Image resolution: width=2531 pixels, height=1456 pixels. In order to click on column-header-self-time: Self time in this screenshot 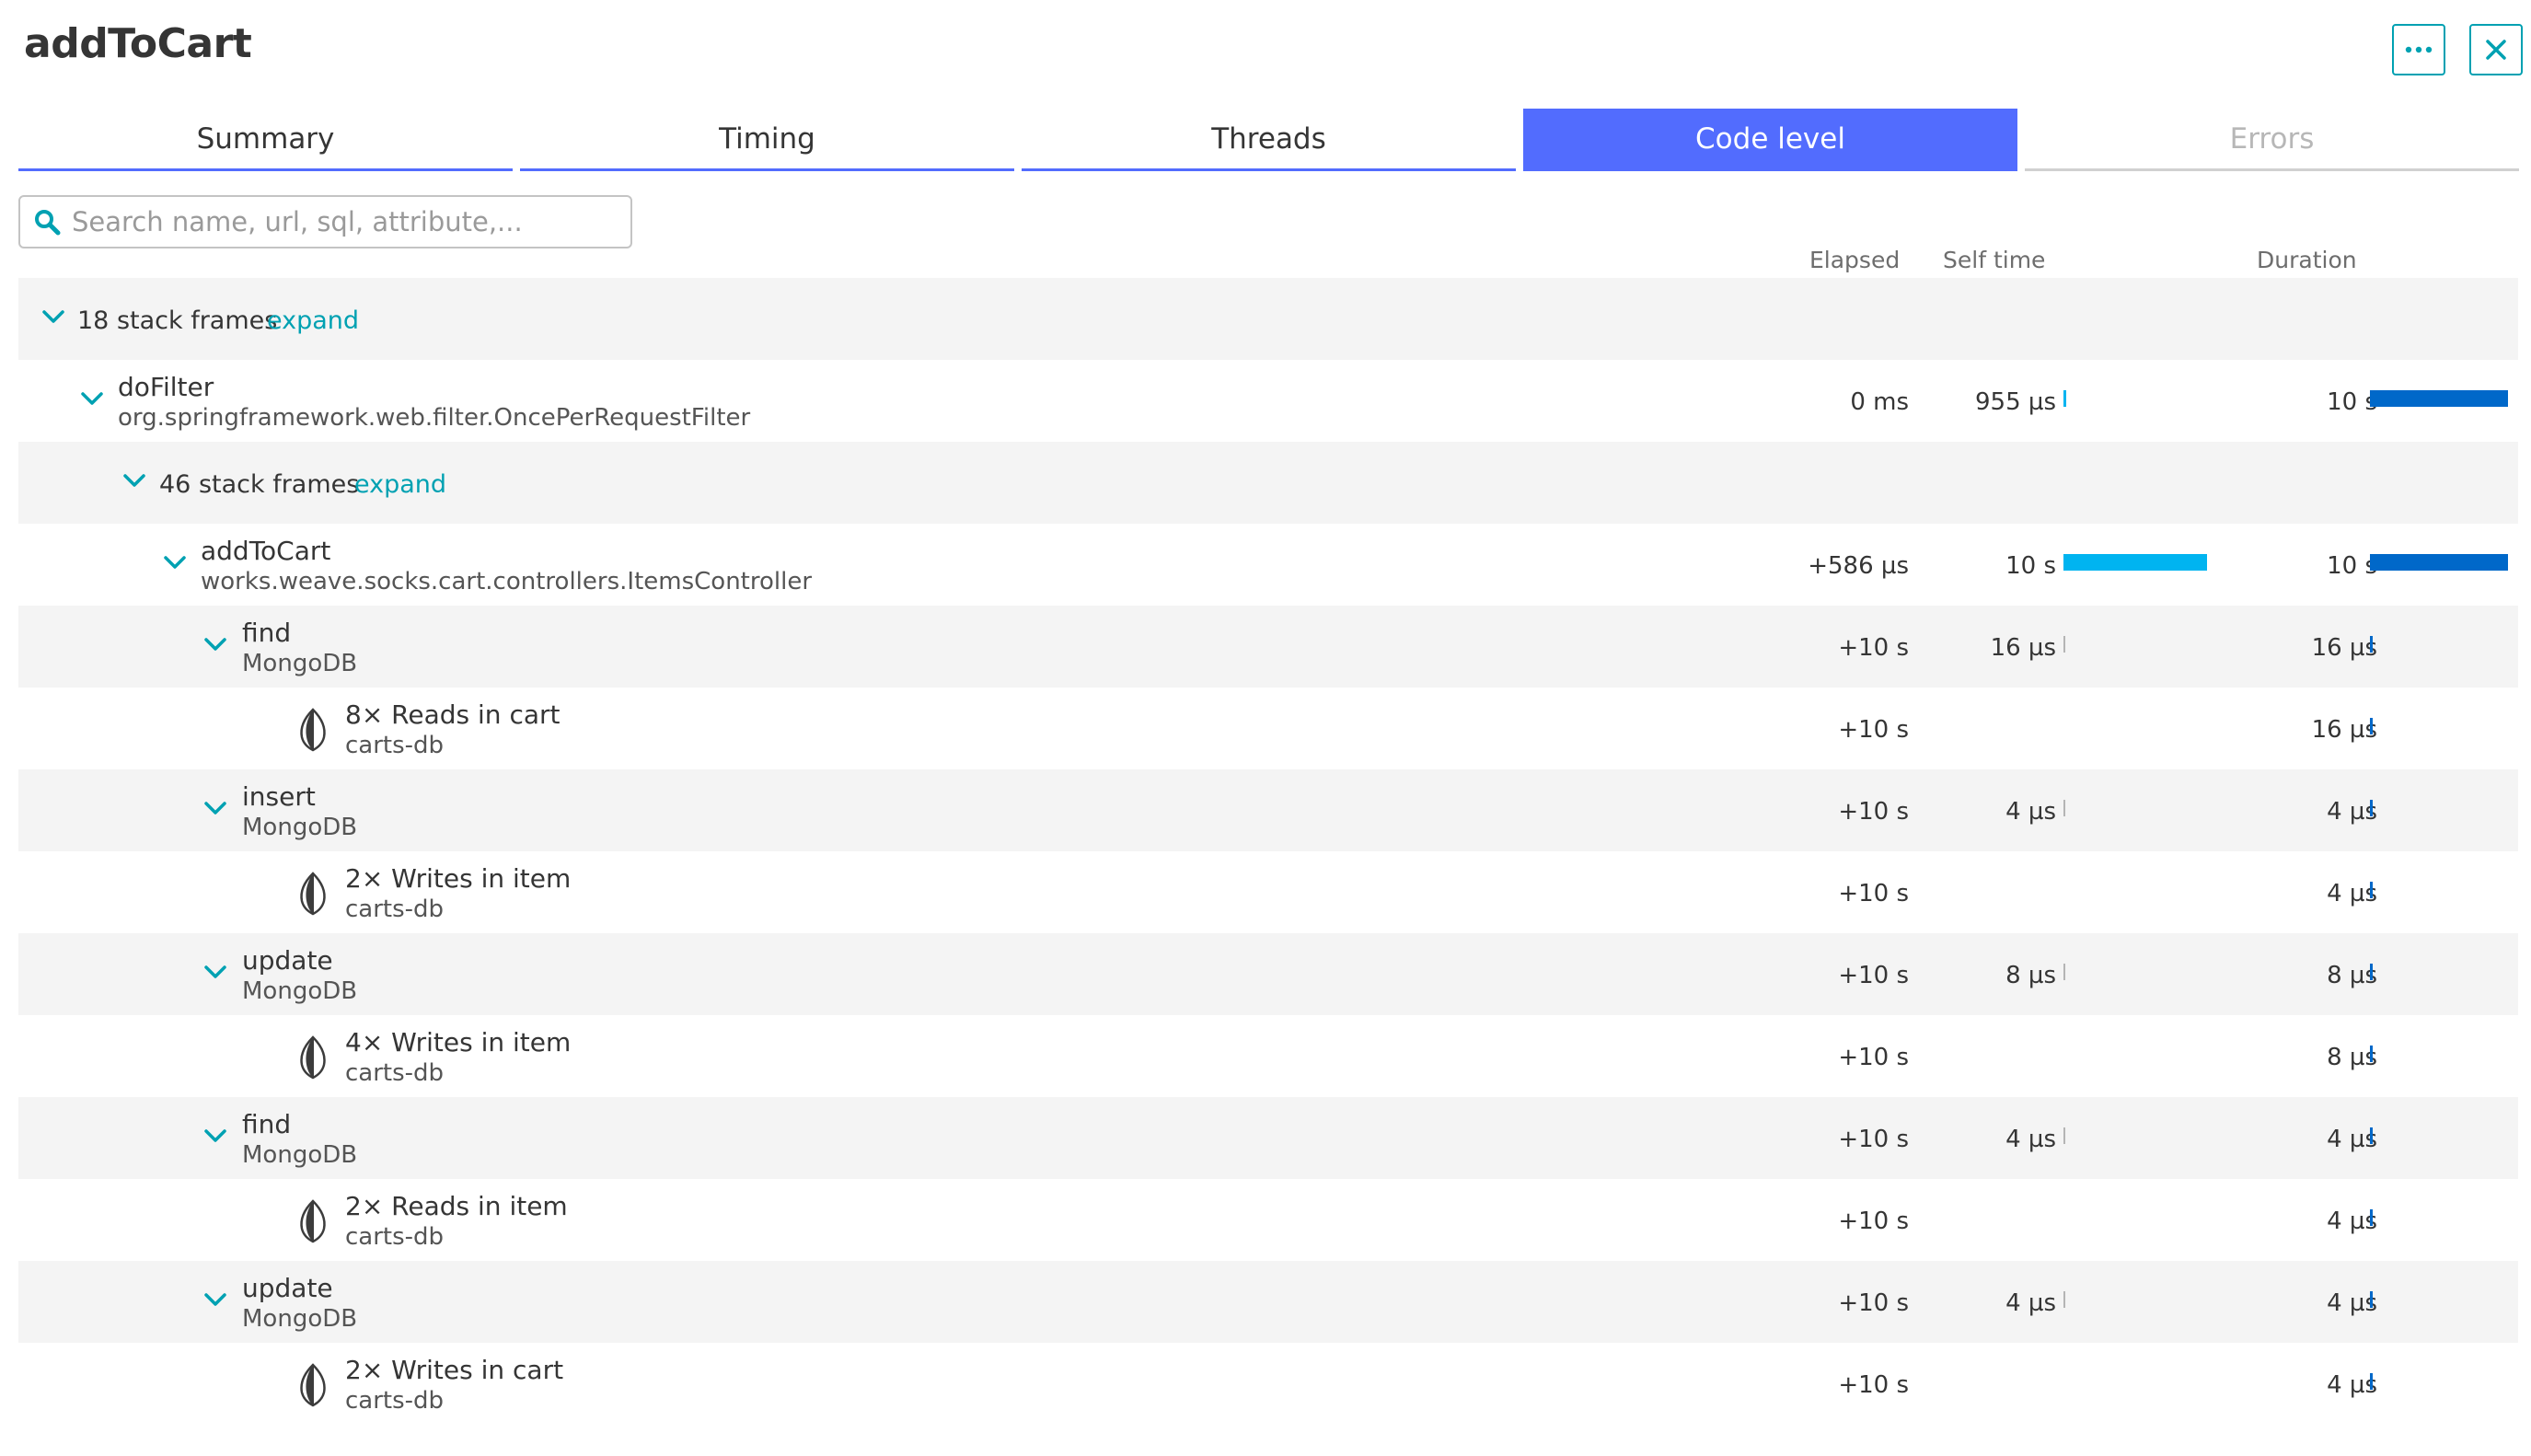, I will do `click(1995, 260)`.